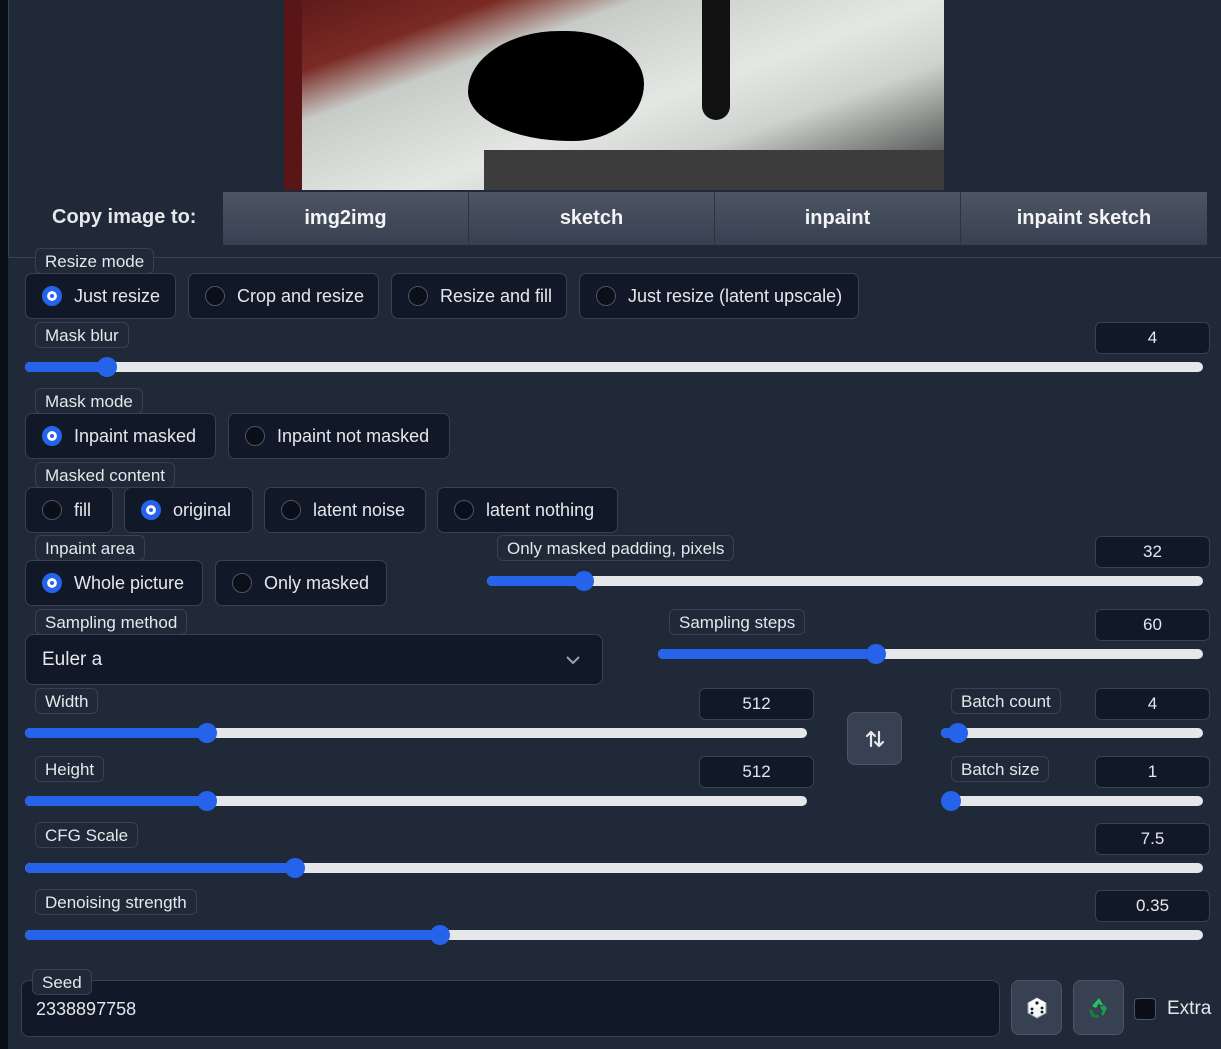  What do you see at coordinates (1084, 218) in the screenshot?
I see `copy-to-inpaint-sketch-button: inpaint sketch` at bounding box center [1084, 218].